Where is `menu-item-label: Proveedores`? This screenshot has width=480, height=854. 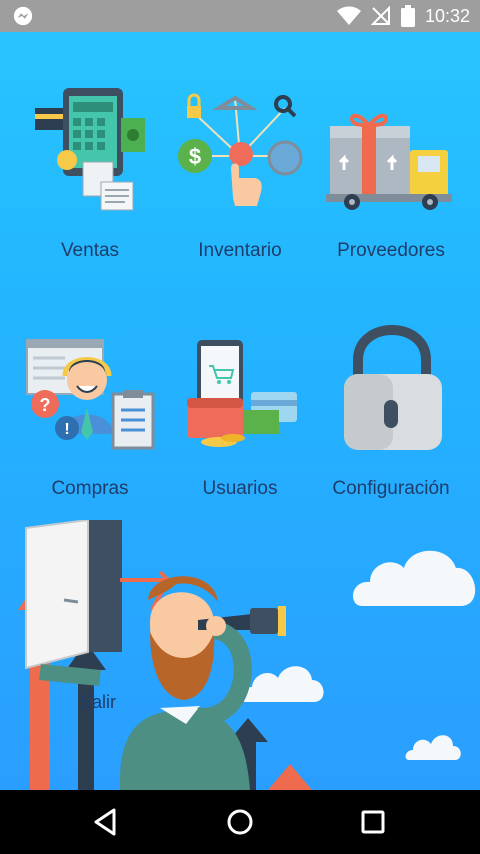 menu-item-label: Proveedores is located at coordinates (391, 250).